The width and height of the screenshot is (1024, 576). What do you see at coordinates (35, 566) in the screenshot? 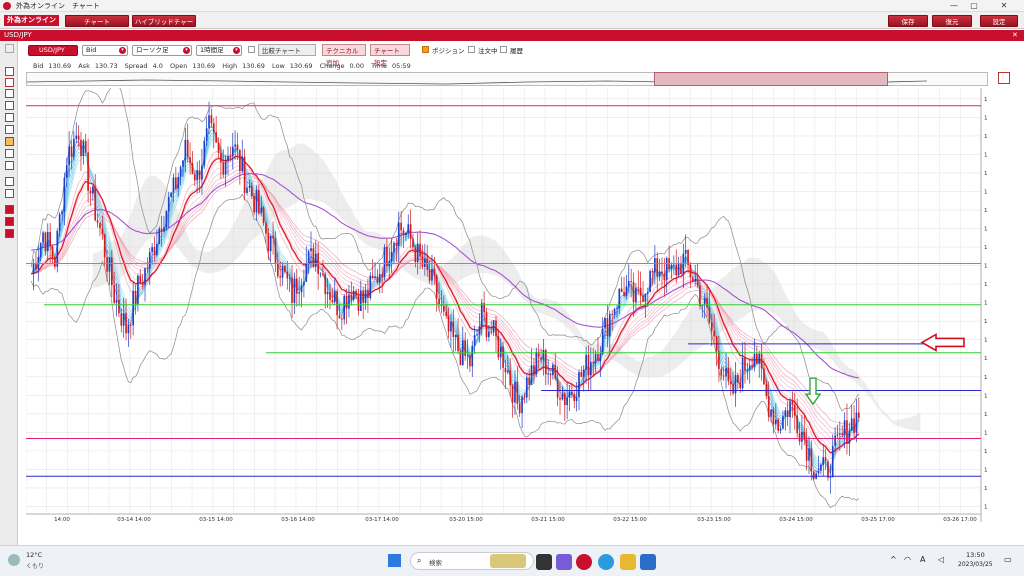
I see `weather-desc: くもり` at bounding box center [35, 566].